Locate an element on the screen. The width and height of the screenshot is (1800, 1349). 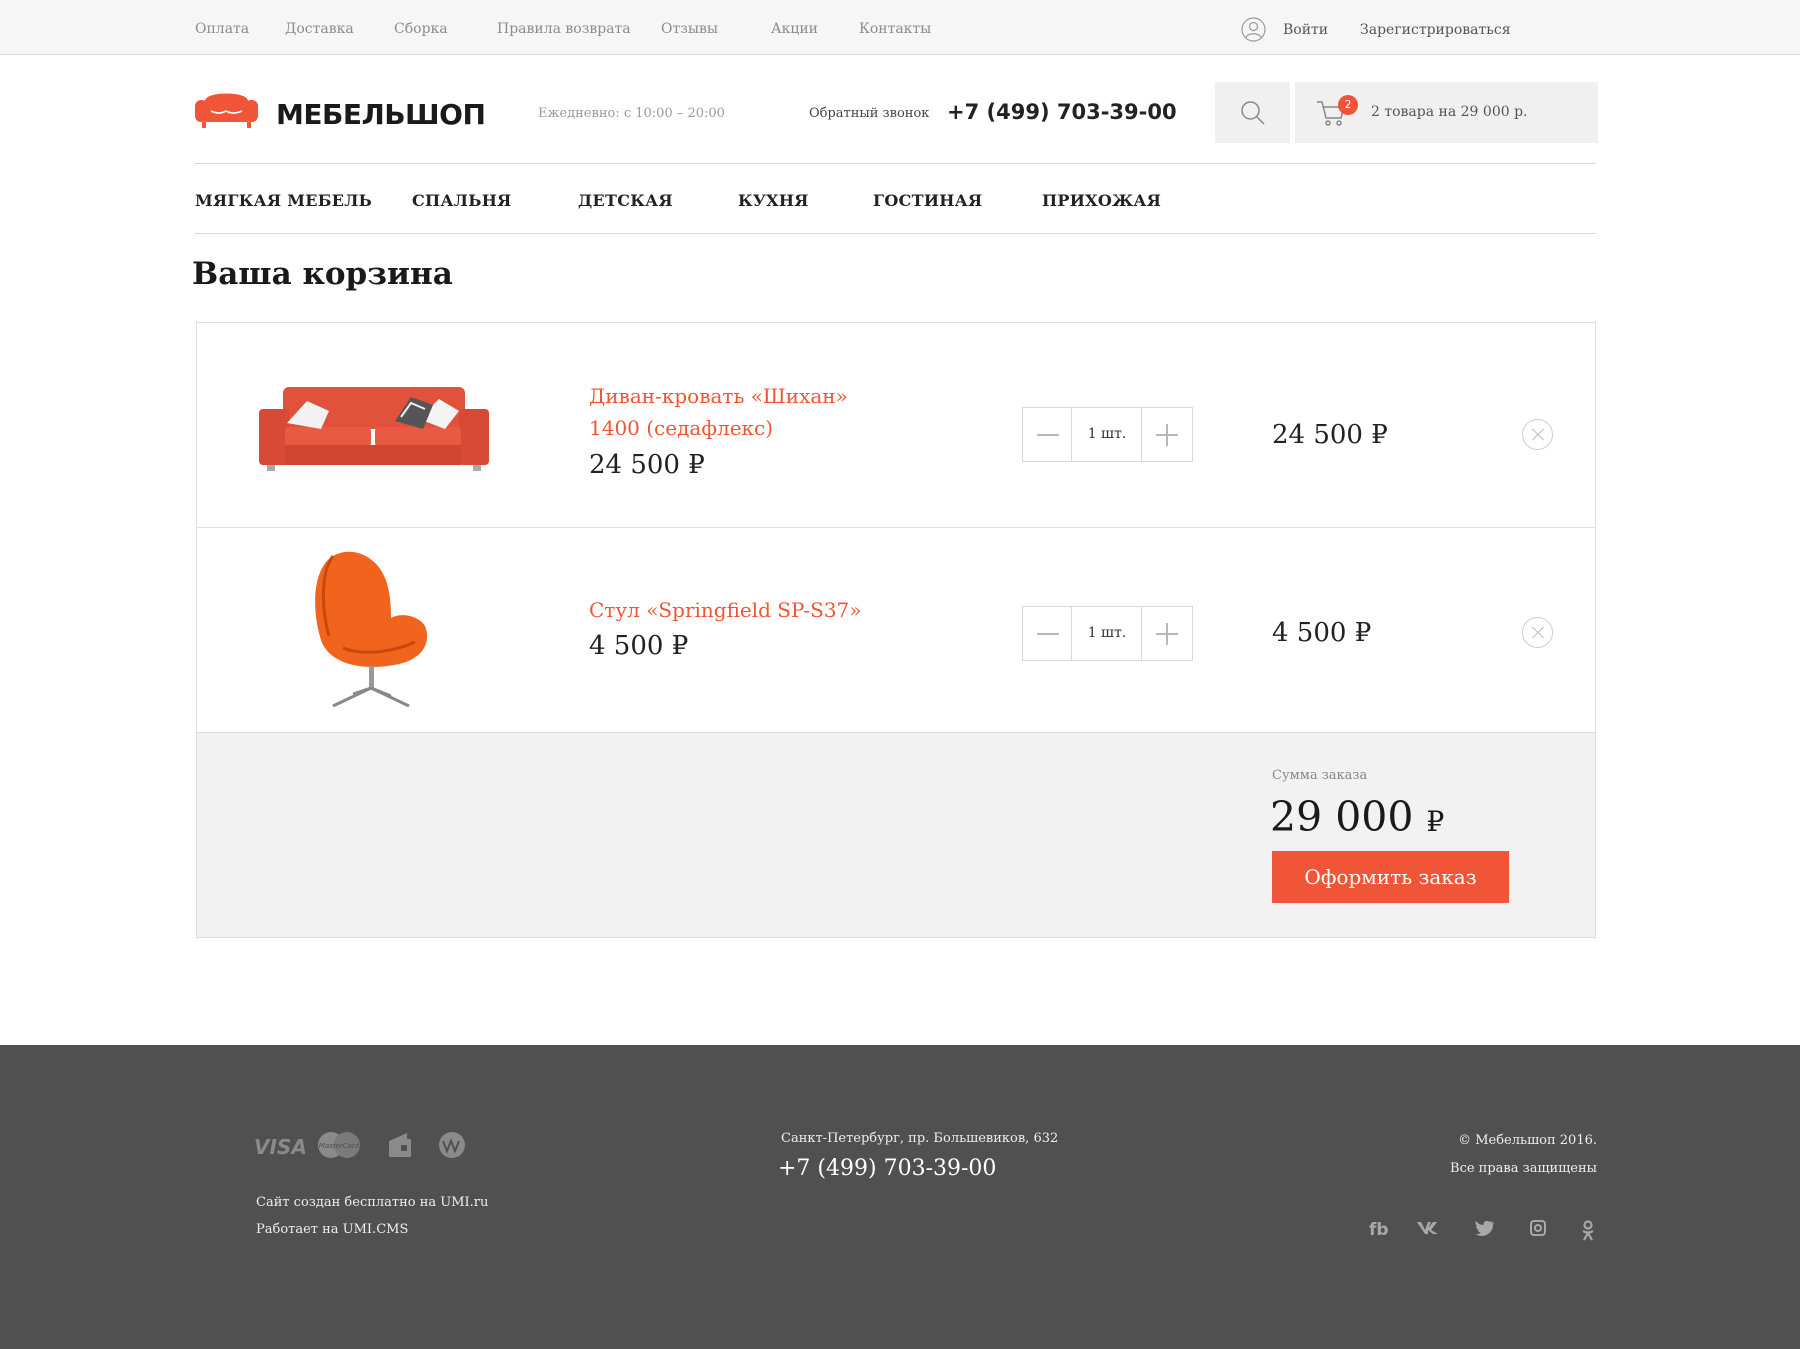
footer-phone: +7 (499) 703-39-00 is located at coordinates (887, 1168).